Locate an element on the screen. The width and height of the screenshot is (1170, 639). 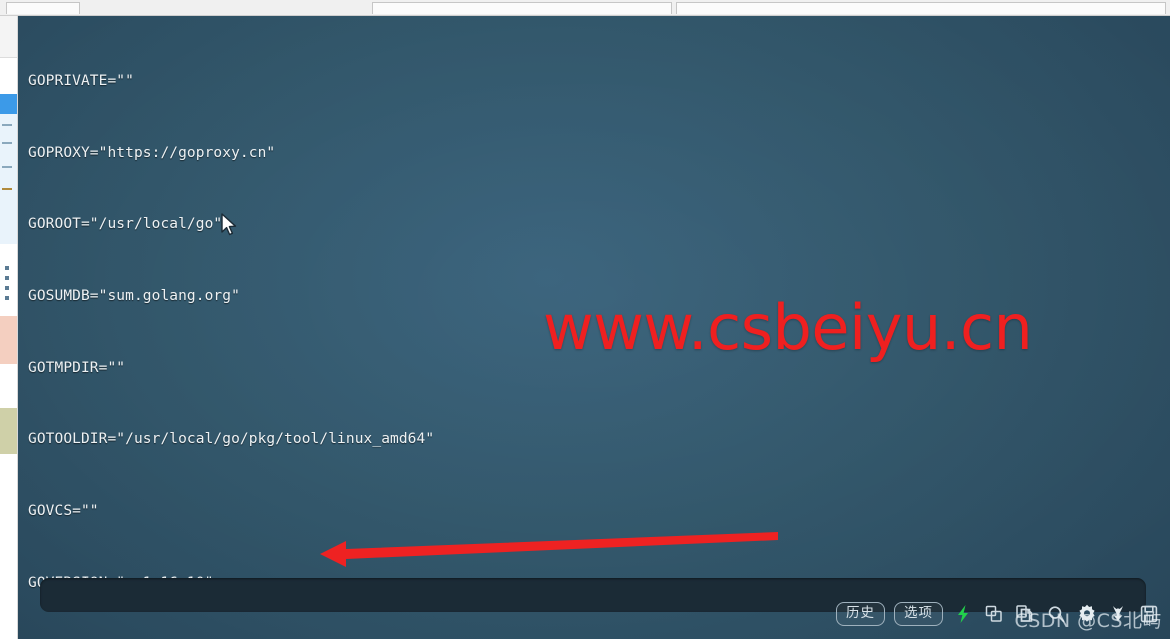
history-button: 历史 is located at coordinates (860, 614).